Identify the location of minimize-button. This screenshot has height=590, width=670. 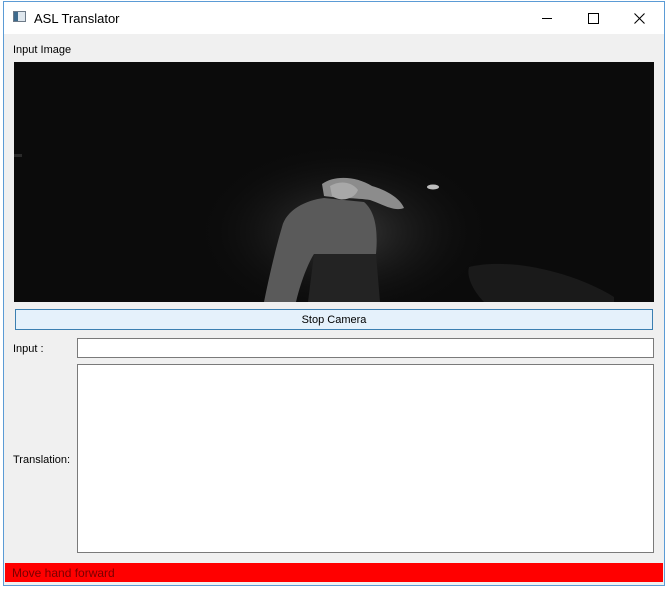
(547, 18).